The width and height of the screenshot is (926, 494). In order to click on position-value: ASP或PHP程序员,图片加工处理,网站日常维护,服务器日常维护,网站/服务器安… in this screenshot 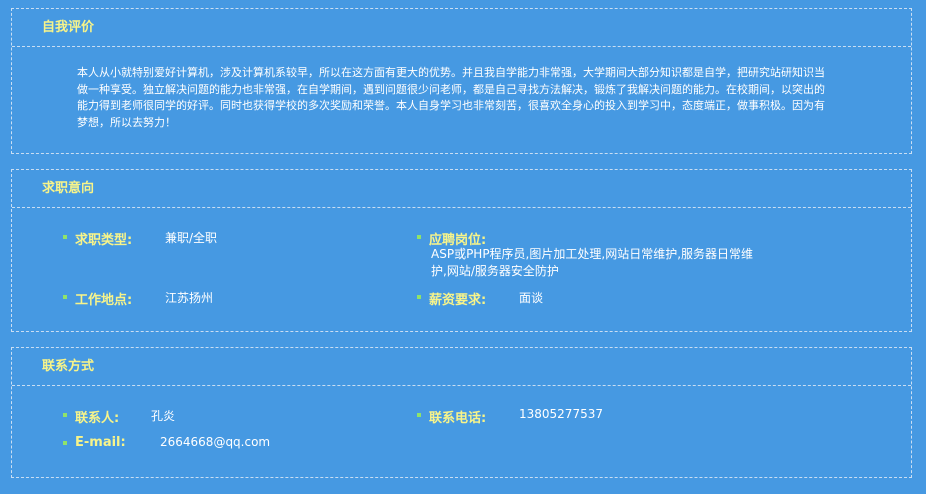, I will do `click(592, 262)`.